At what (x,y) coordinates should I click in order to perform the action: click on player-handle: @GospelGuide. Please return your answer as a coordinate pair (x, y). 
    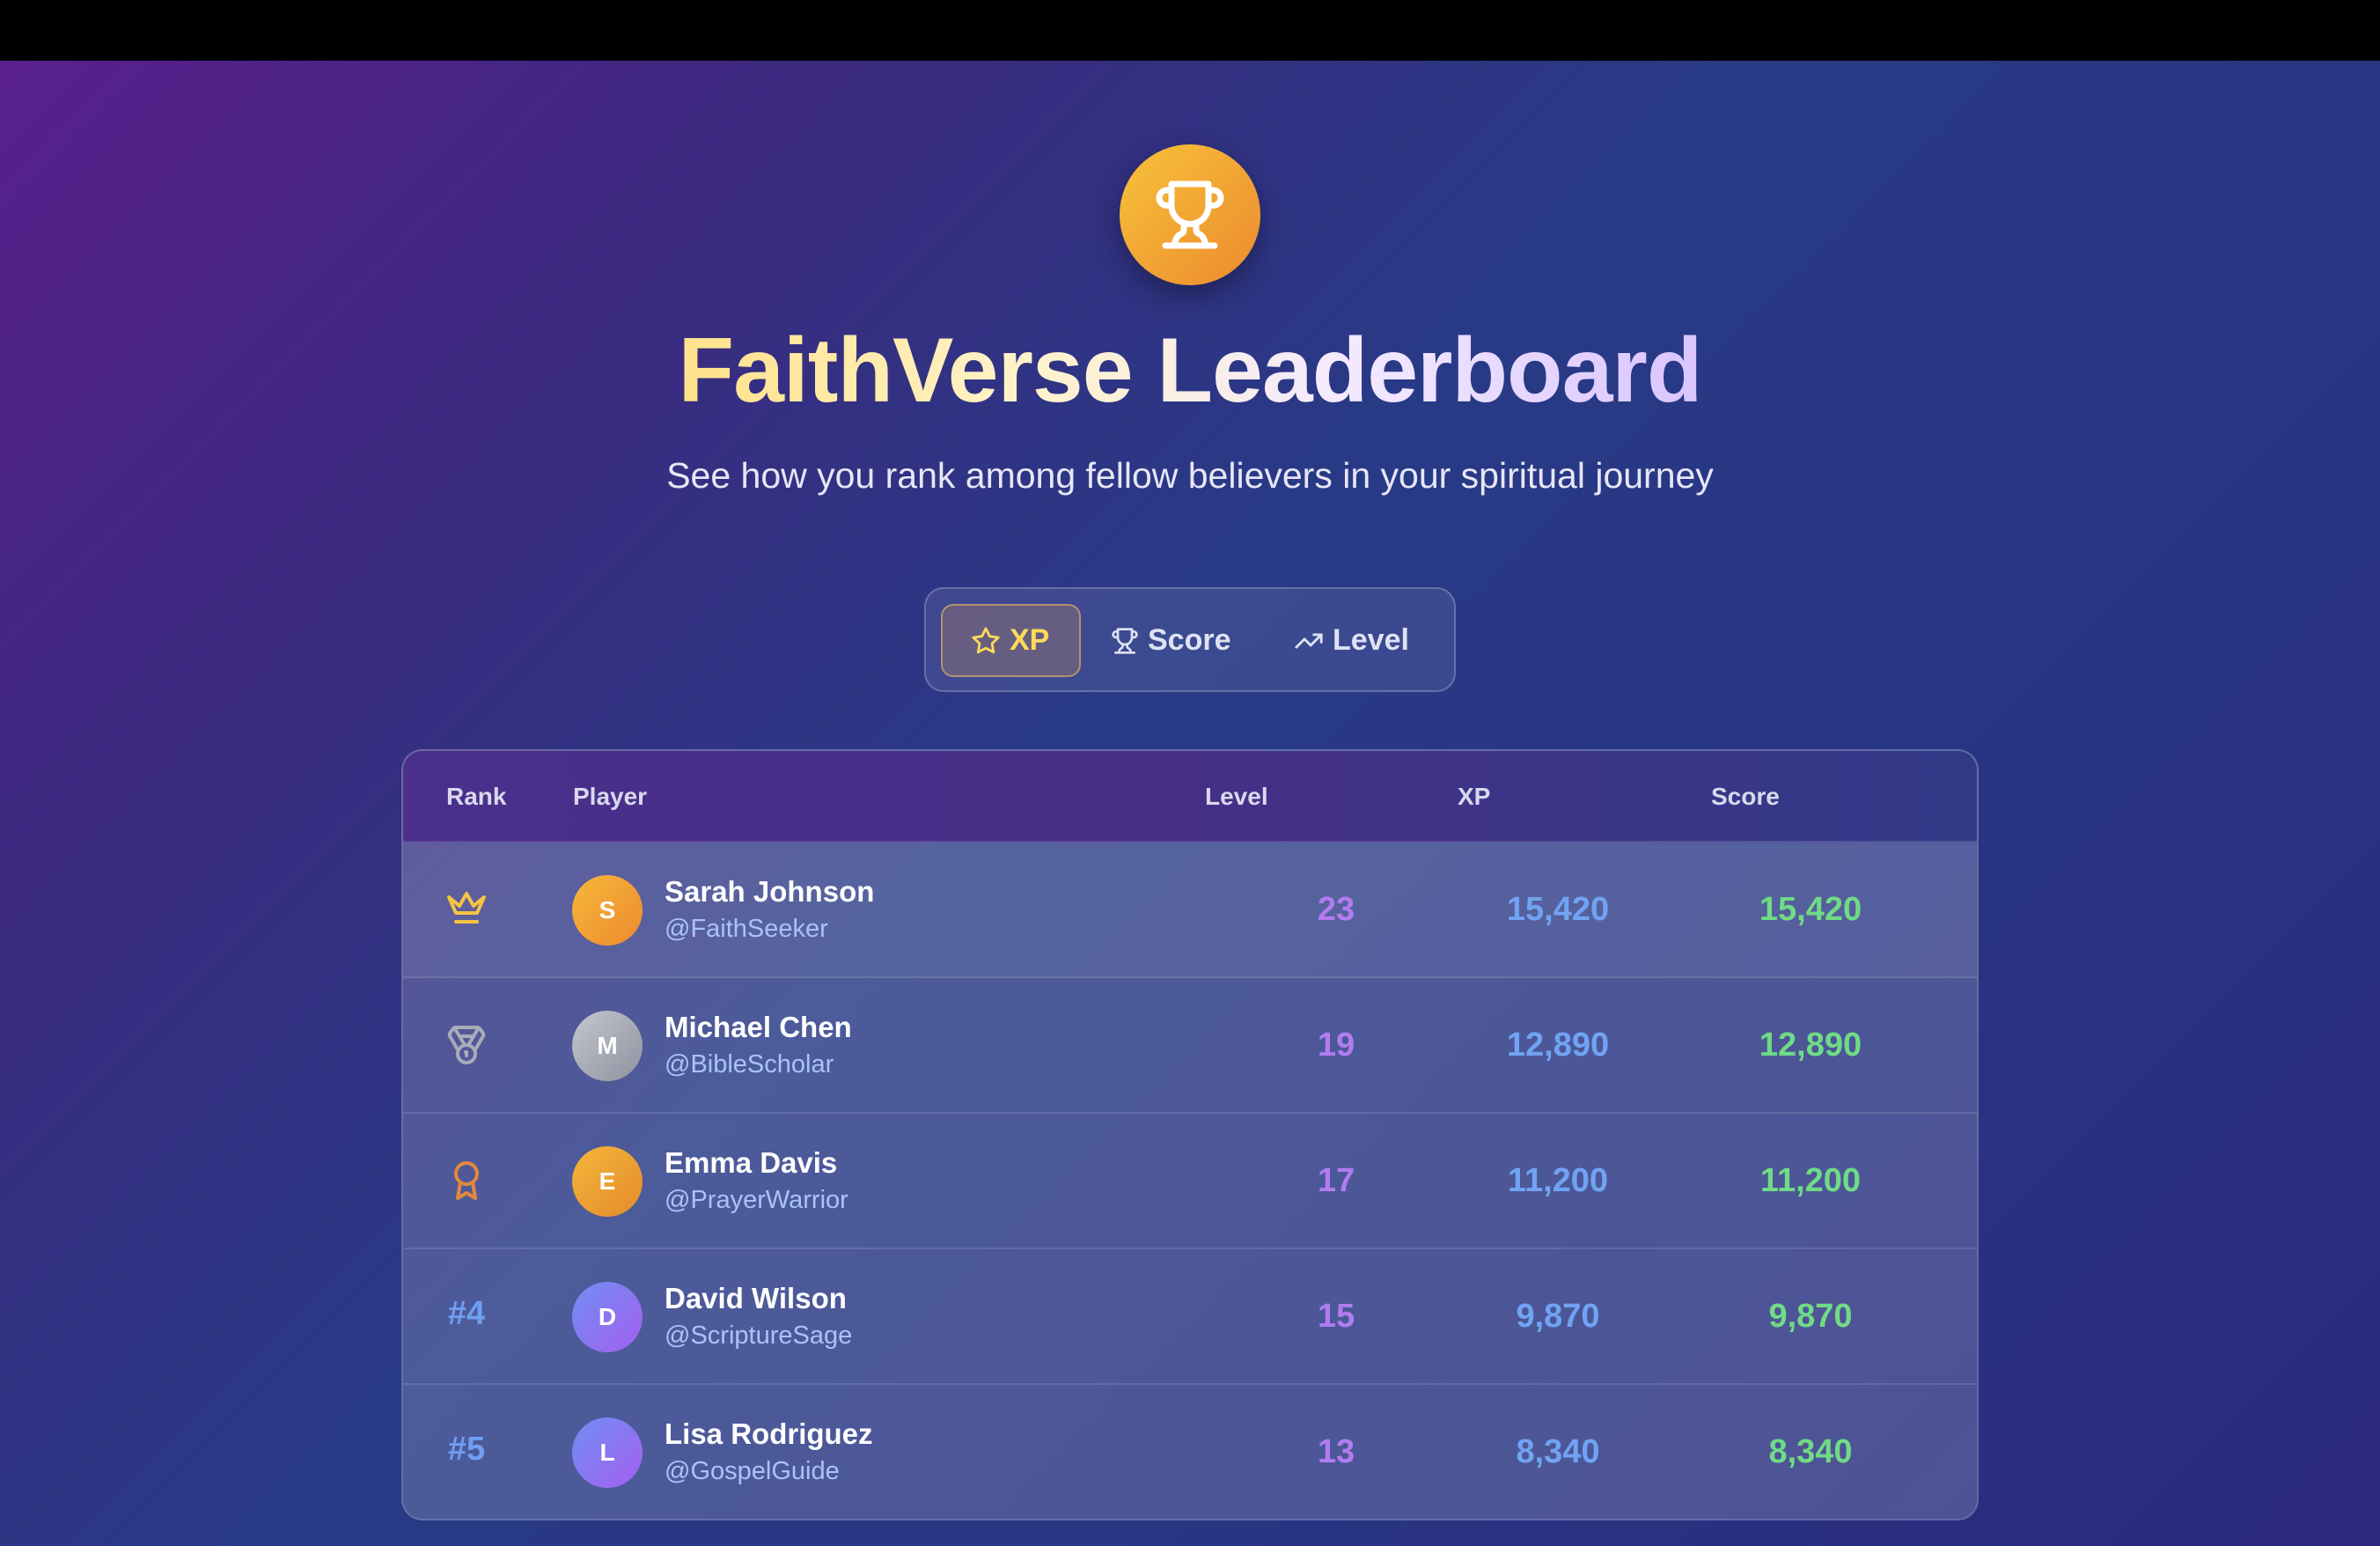
    Looking at the image, I should click on (752, 1471).